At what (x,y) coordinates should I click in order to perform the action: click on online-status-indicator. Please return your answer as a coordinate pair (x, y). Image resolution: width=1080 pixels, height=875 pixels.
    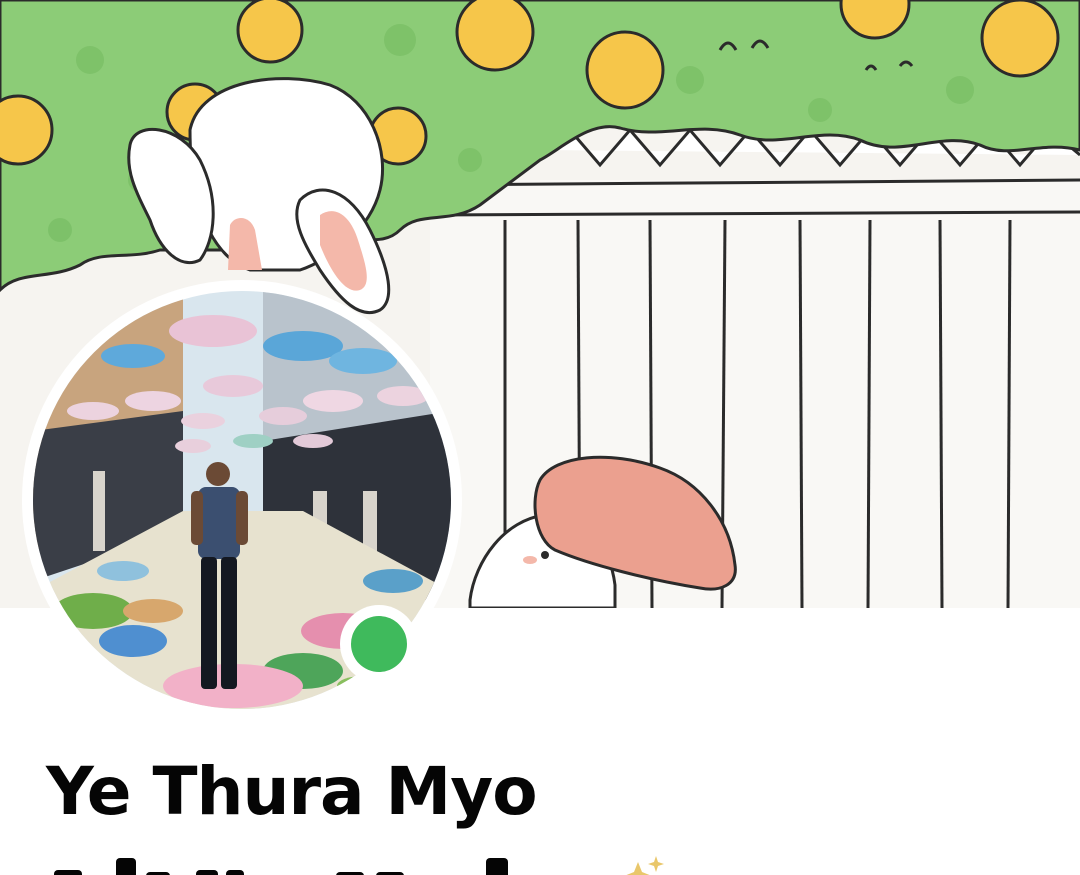
    Looking at the image, I should click on (379, 644).